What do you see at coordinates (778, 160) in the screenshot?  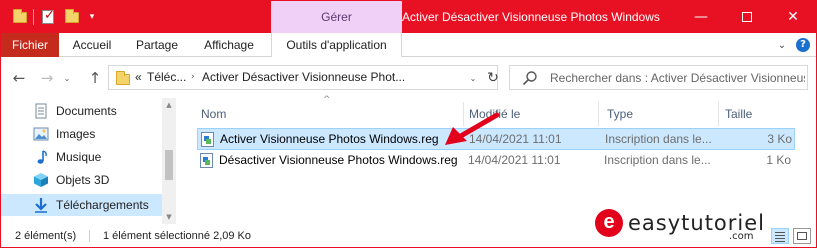 I see `file-size: 1 Ko` at bounding box center [778, 160].